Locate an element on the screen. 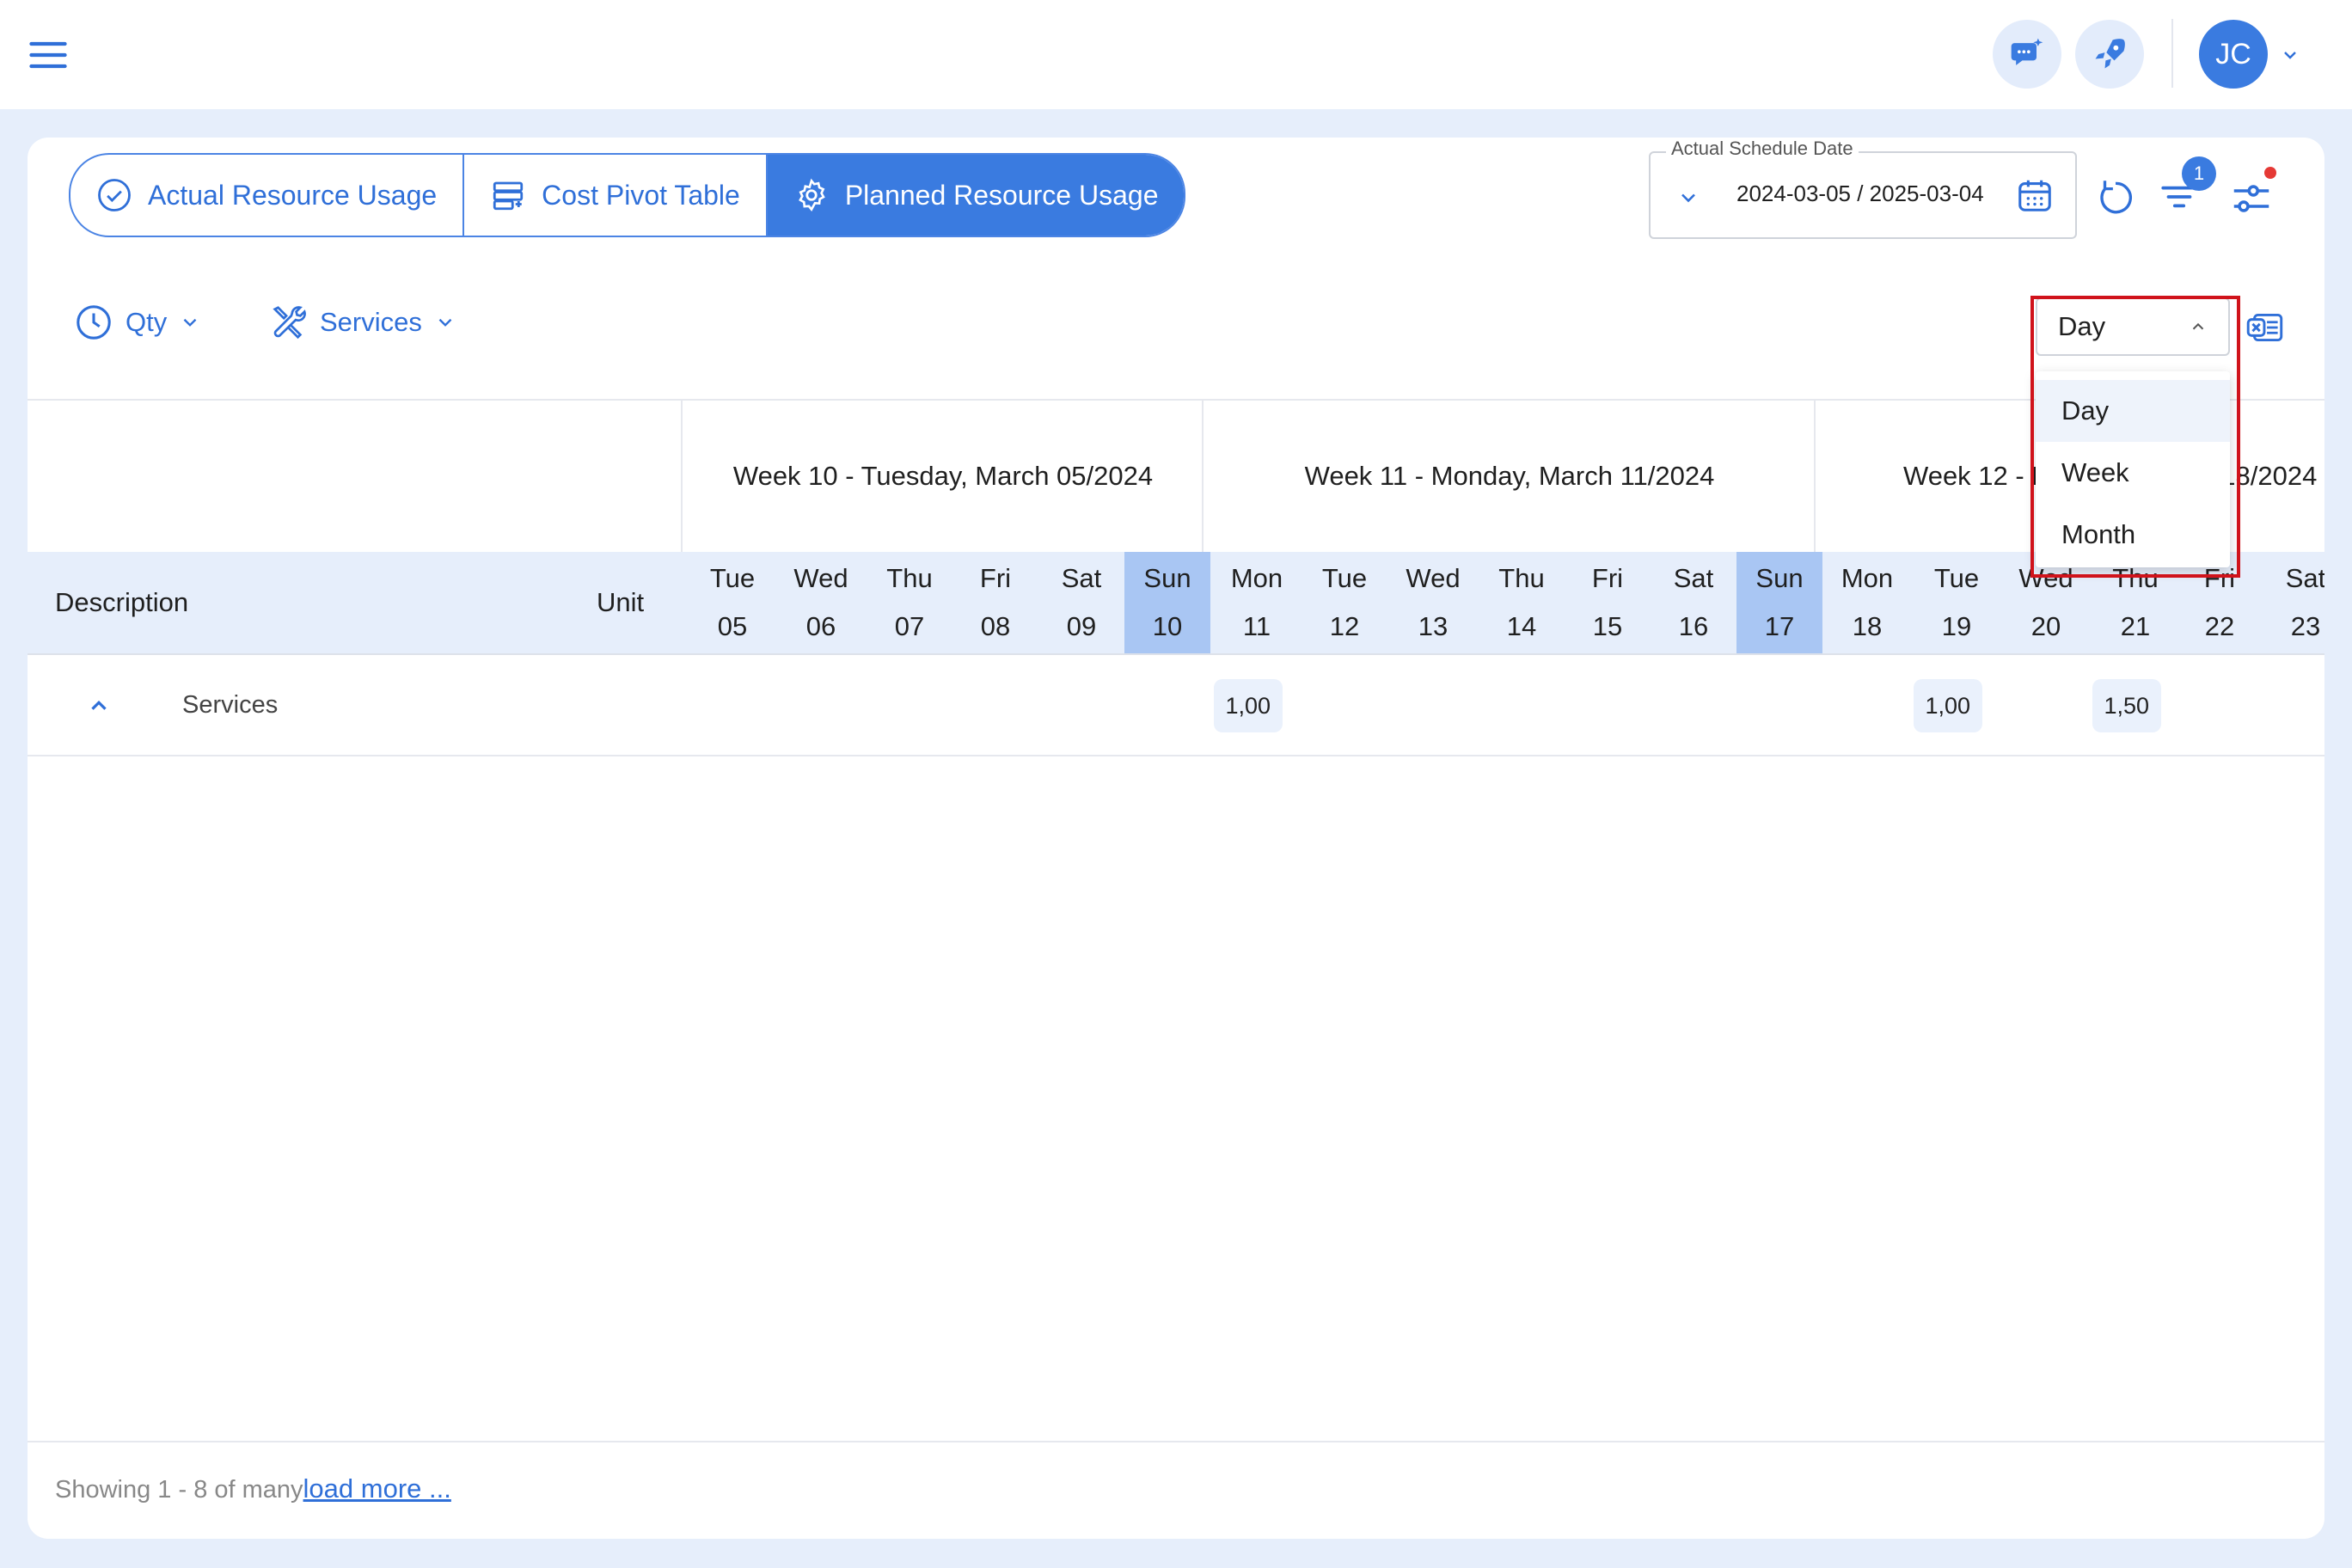 The height and width of the screenshot is (1568, 2352). divider is located at coordinates (1176, 1441).